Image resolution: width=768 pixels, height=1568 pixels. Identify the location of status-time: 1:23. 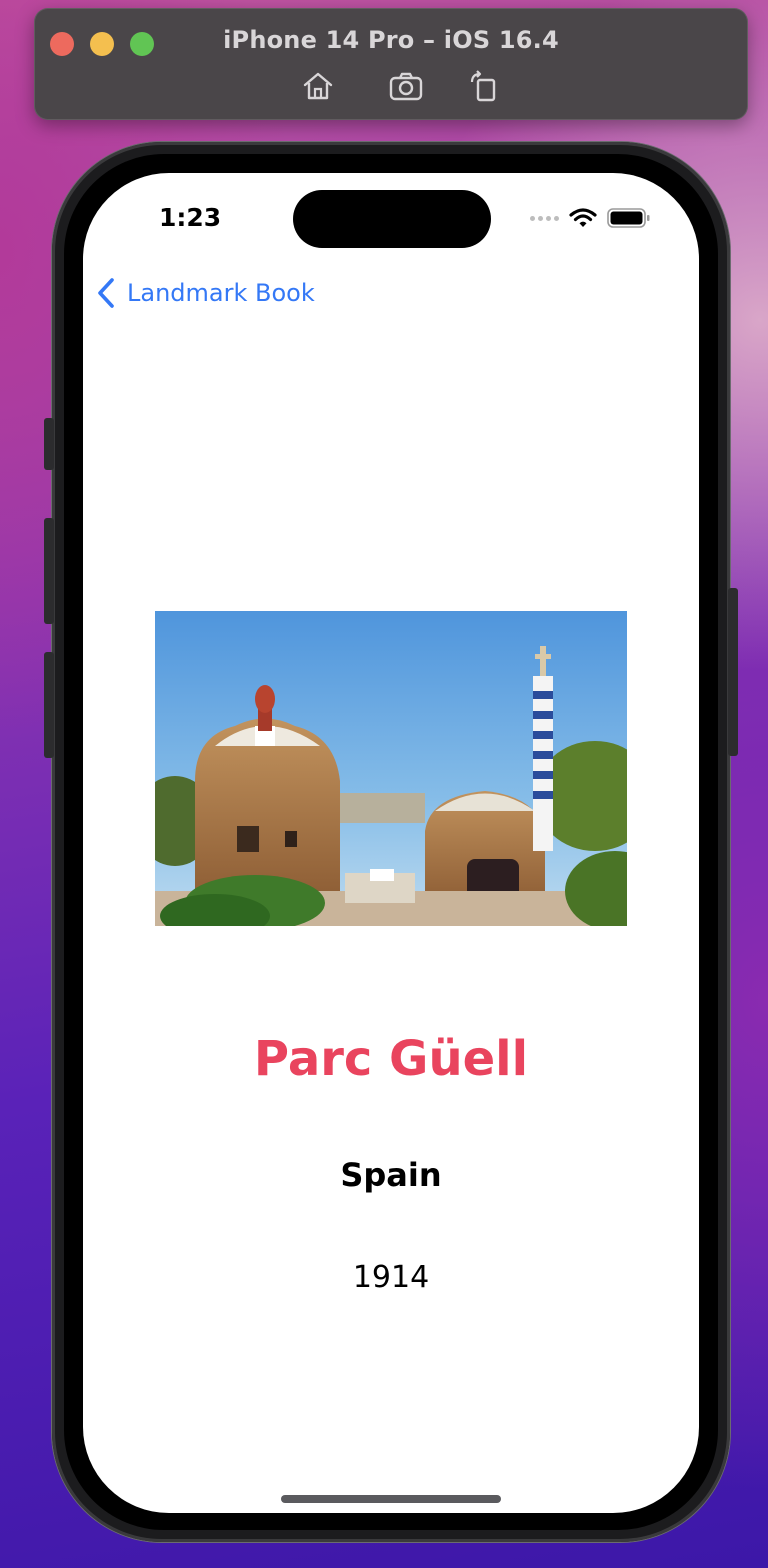
(190, 217).